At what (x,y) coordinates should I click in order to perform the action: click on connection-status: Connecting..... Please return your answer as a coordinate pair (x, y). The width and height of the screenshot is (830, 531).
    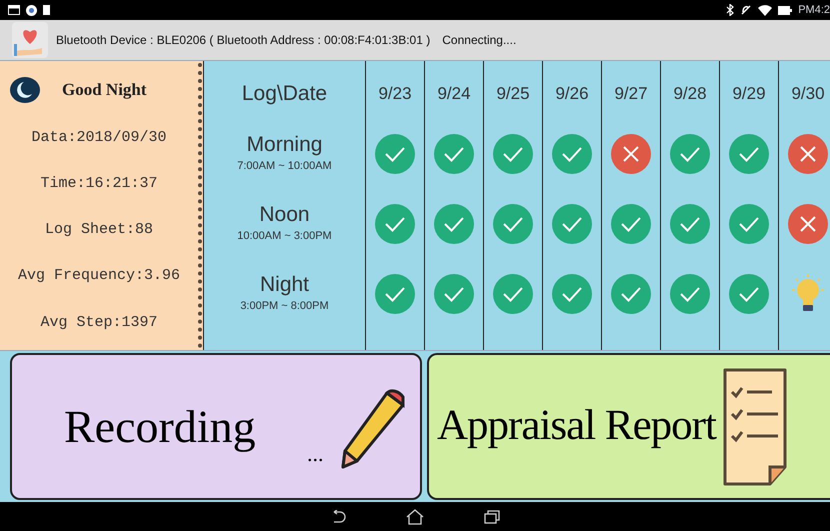
    Looking at the image, I should click on (479, 40).